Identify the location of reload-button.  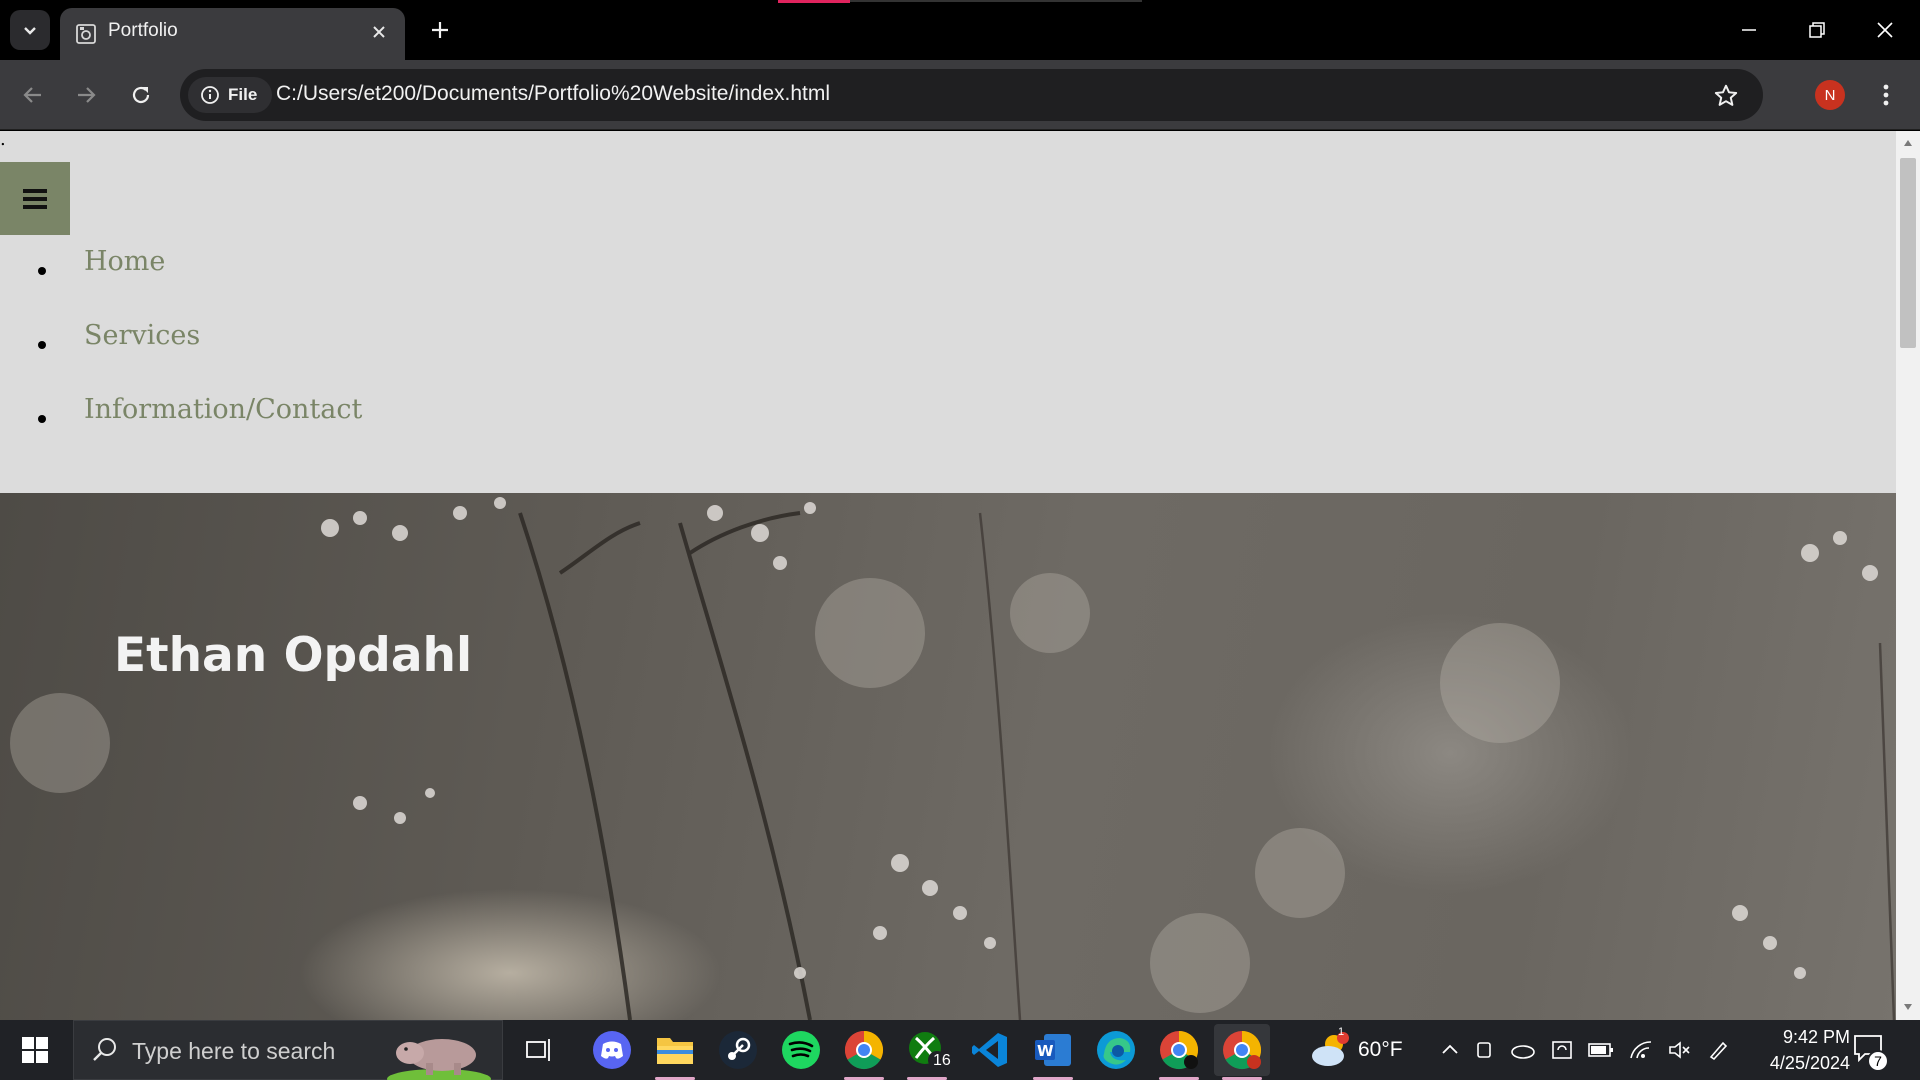
(141, 95).